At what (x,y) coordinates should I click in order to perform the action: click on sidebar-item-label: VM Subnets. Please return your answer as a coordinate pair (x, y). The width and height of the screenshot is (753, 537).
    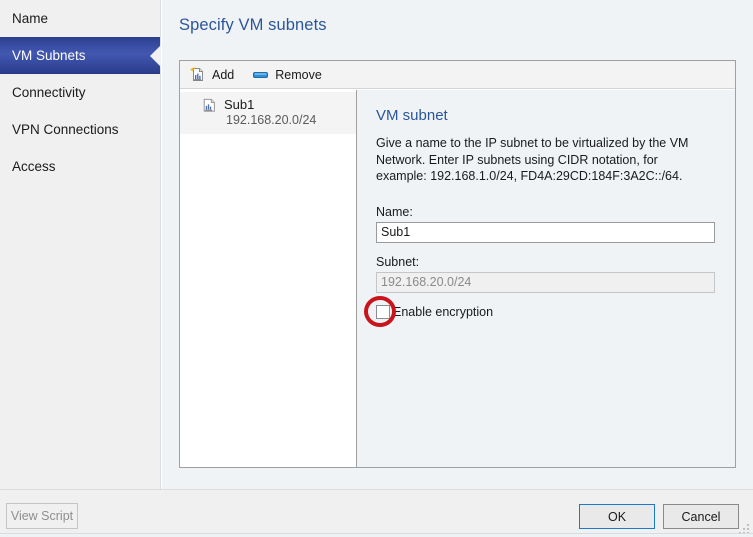
    Looking at the image, I should click on (49, 55).